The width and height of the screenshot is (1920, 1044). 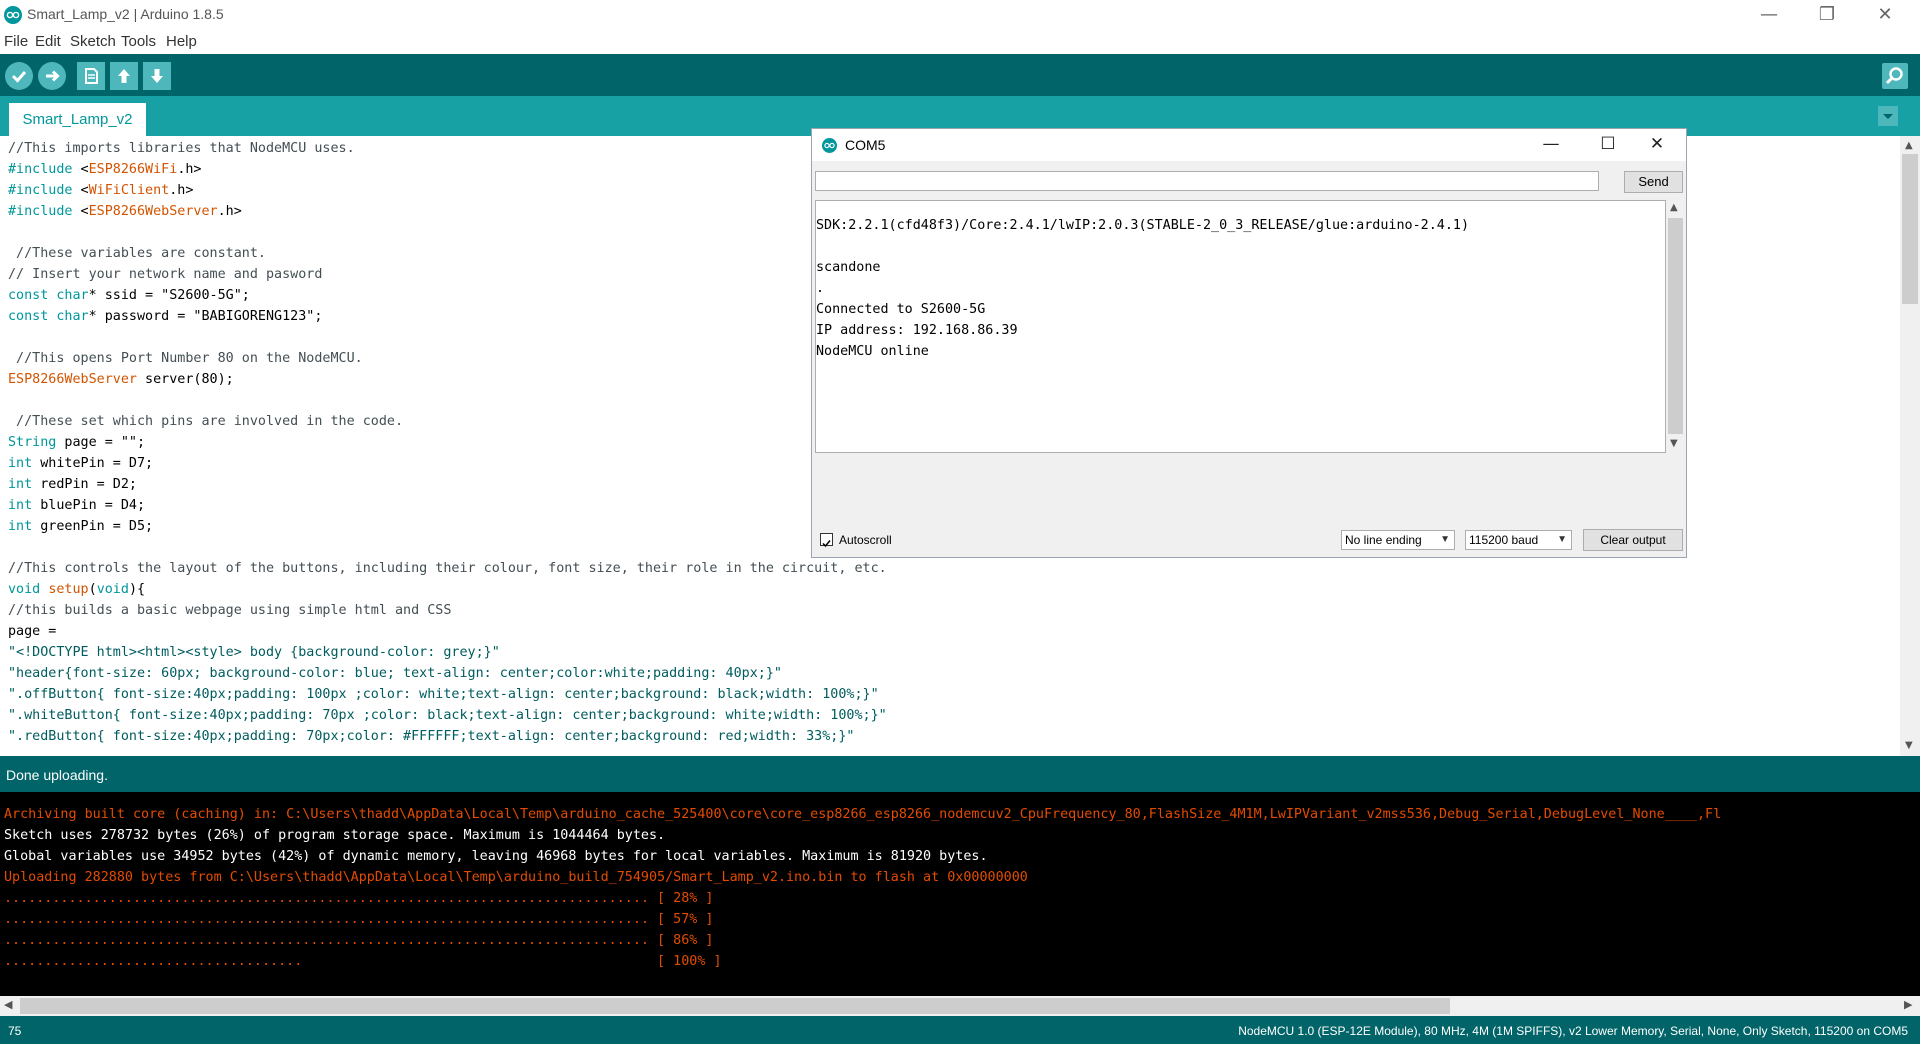 I want to click on code-line: ESP8266WebServer server(80);, so click(x=121, y=379).